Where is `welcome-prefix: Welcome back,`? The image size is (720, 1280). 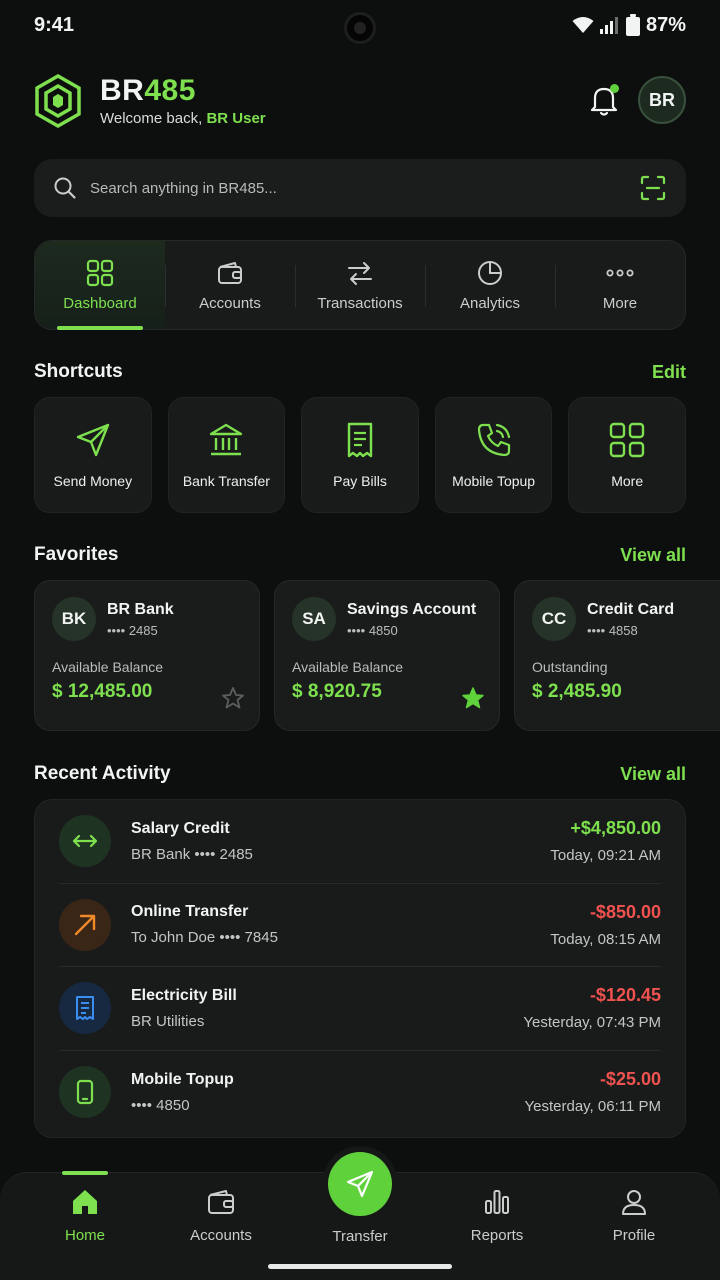 welcome-prefix: Welcome back, is located at coordinates (153, 118).